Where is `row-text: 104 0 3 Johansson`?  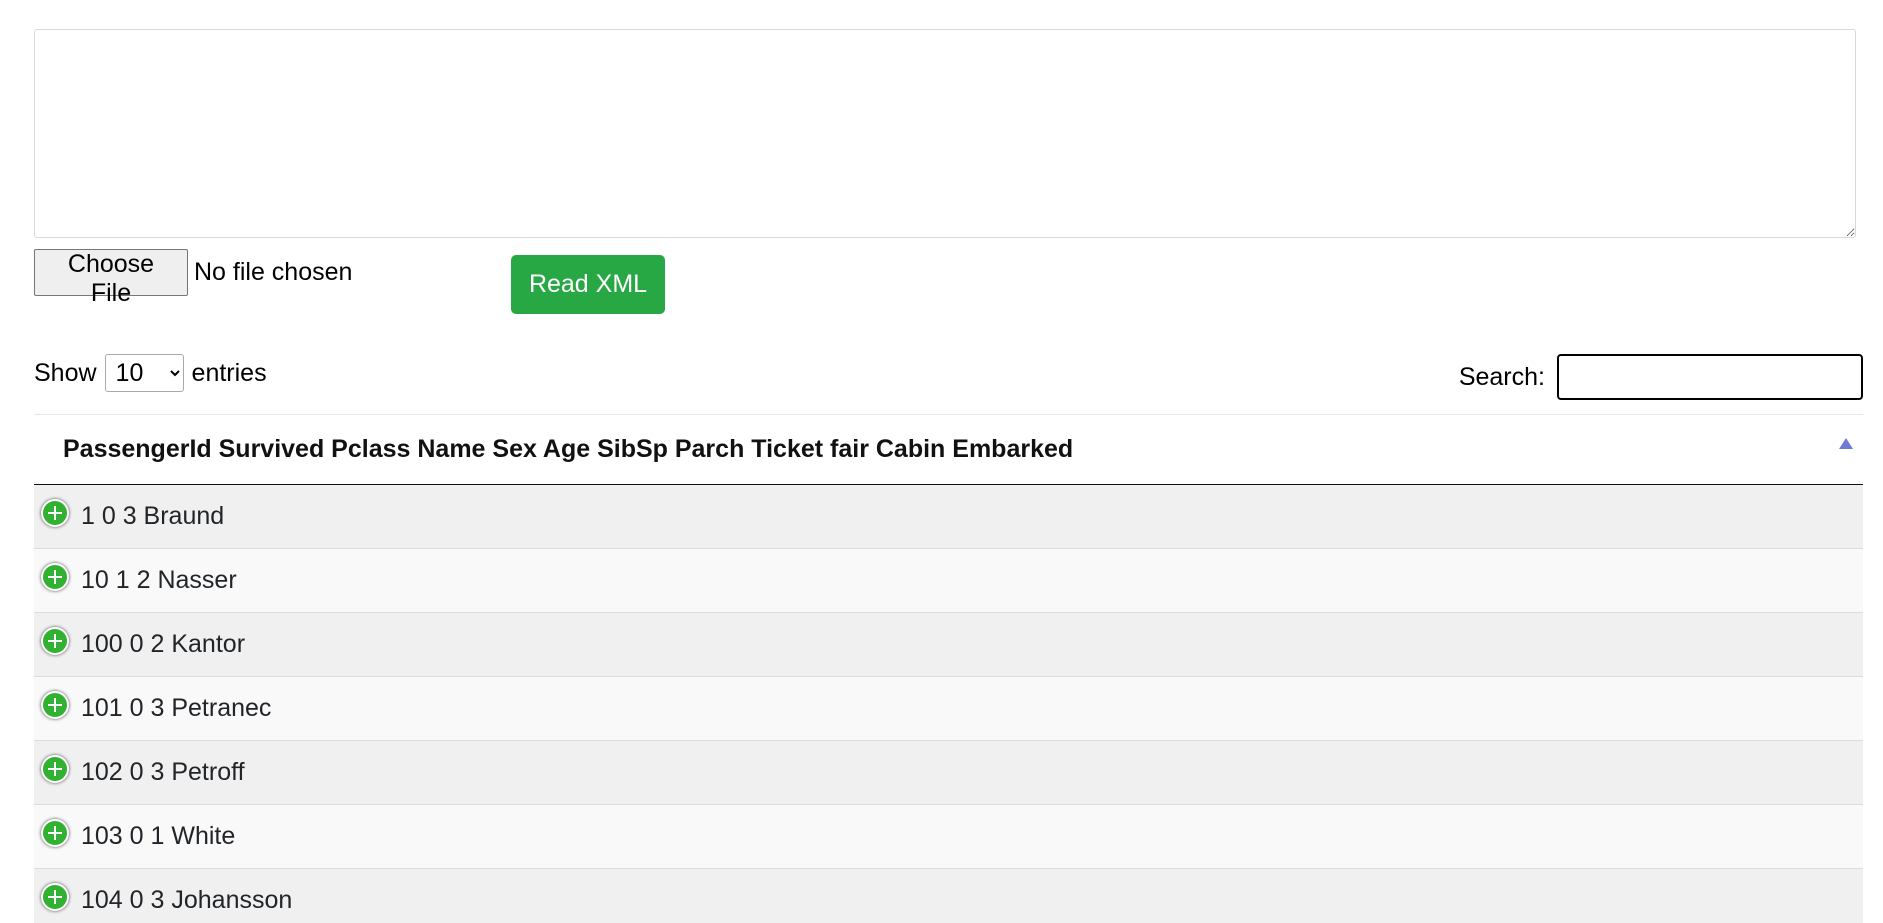 row-text: 104 0 3 Johansson is located at coordinates (187, 900).